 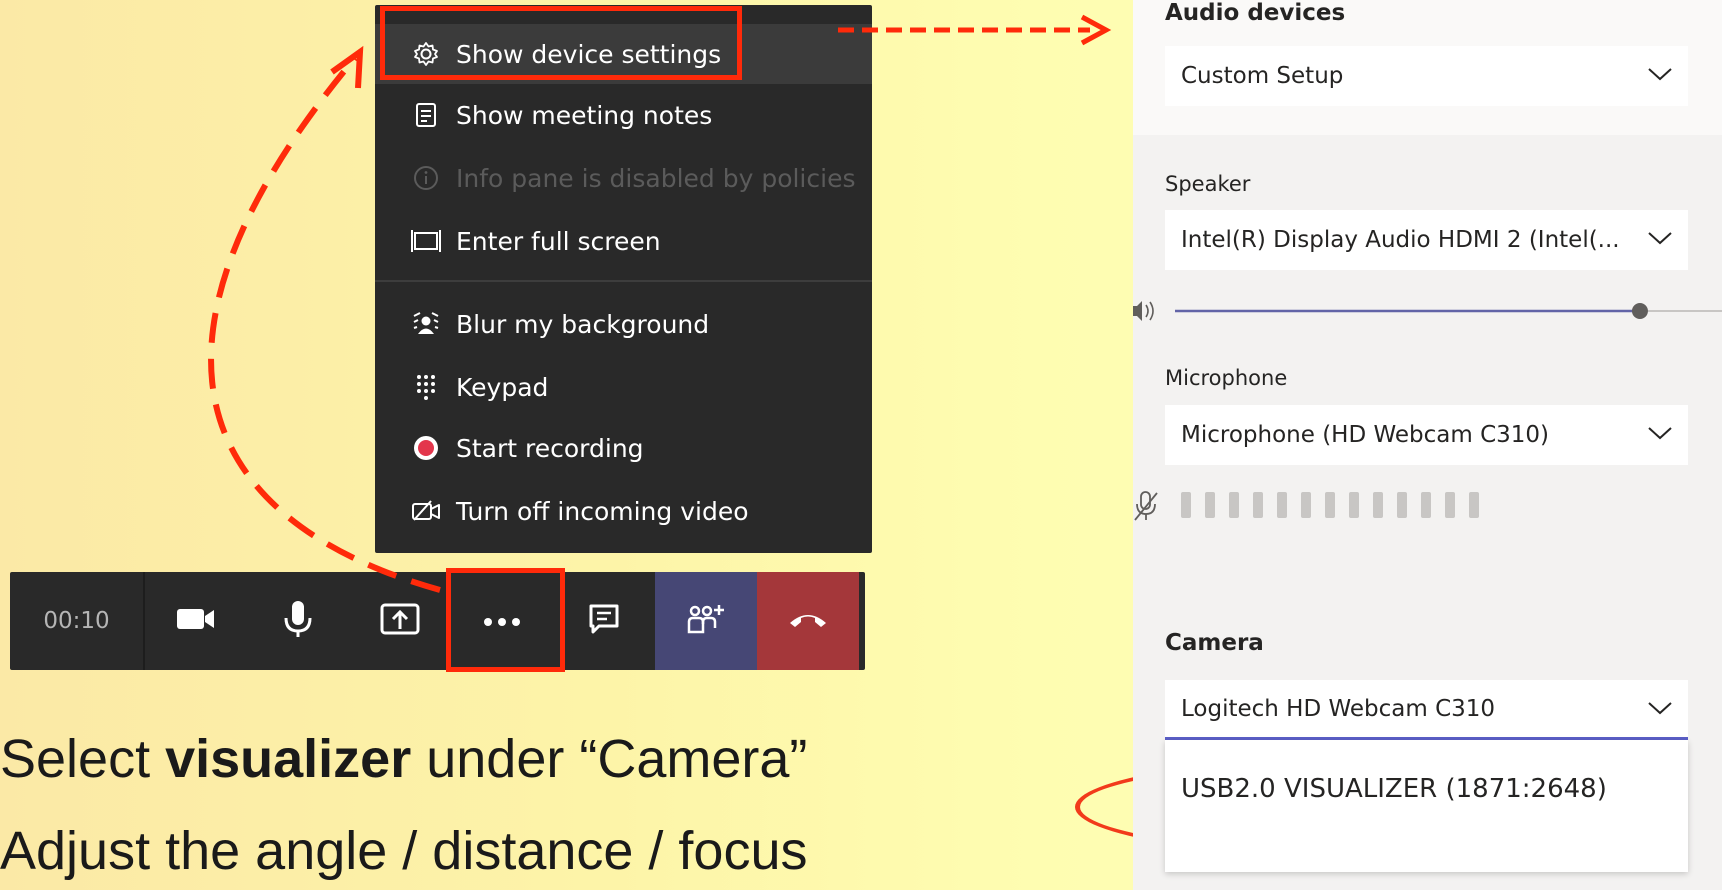 I want to click on microphone-level-meter, so click(x=1427, y=506).